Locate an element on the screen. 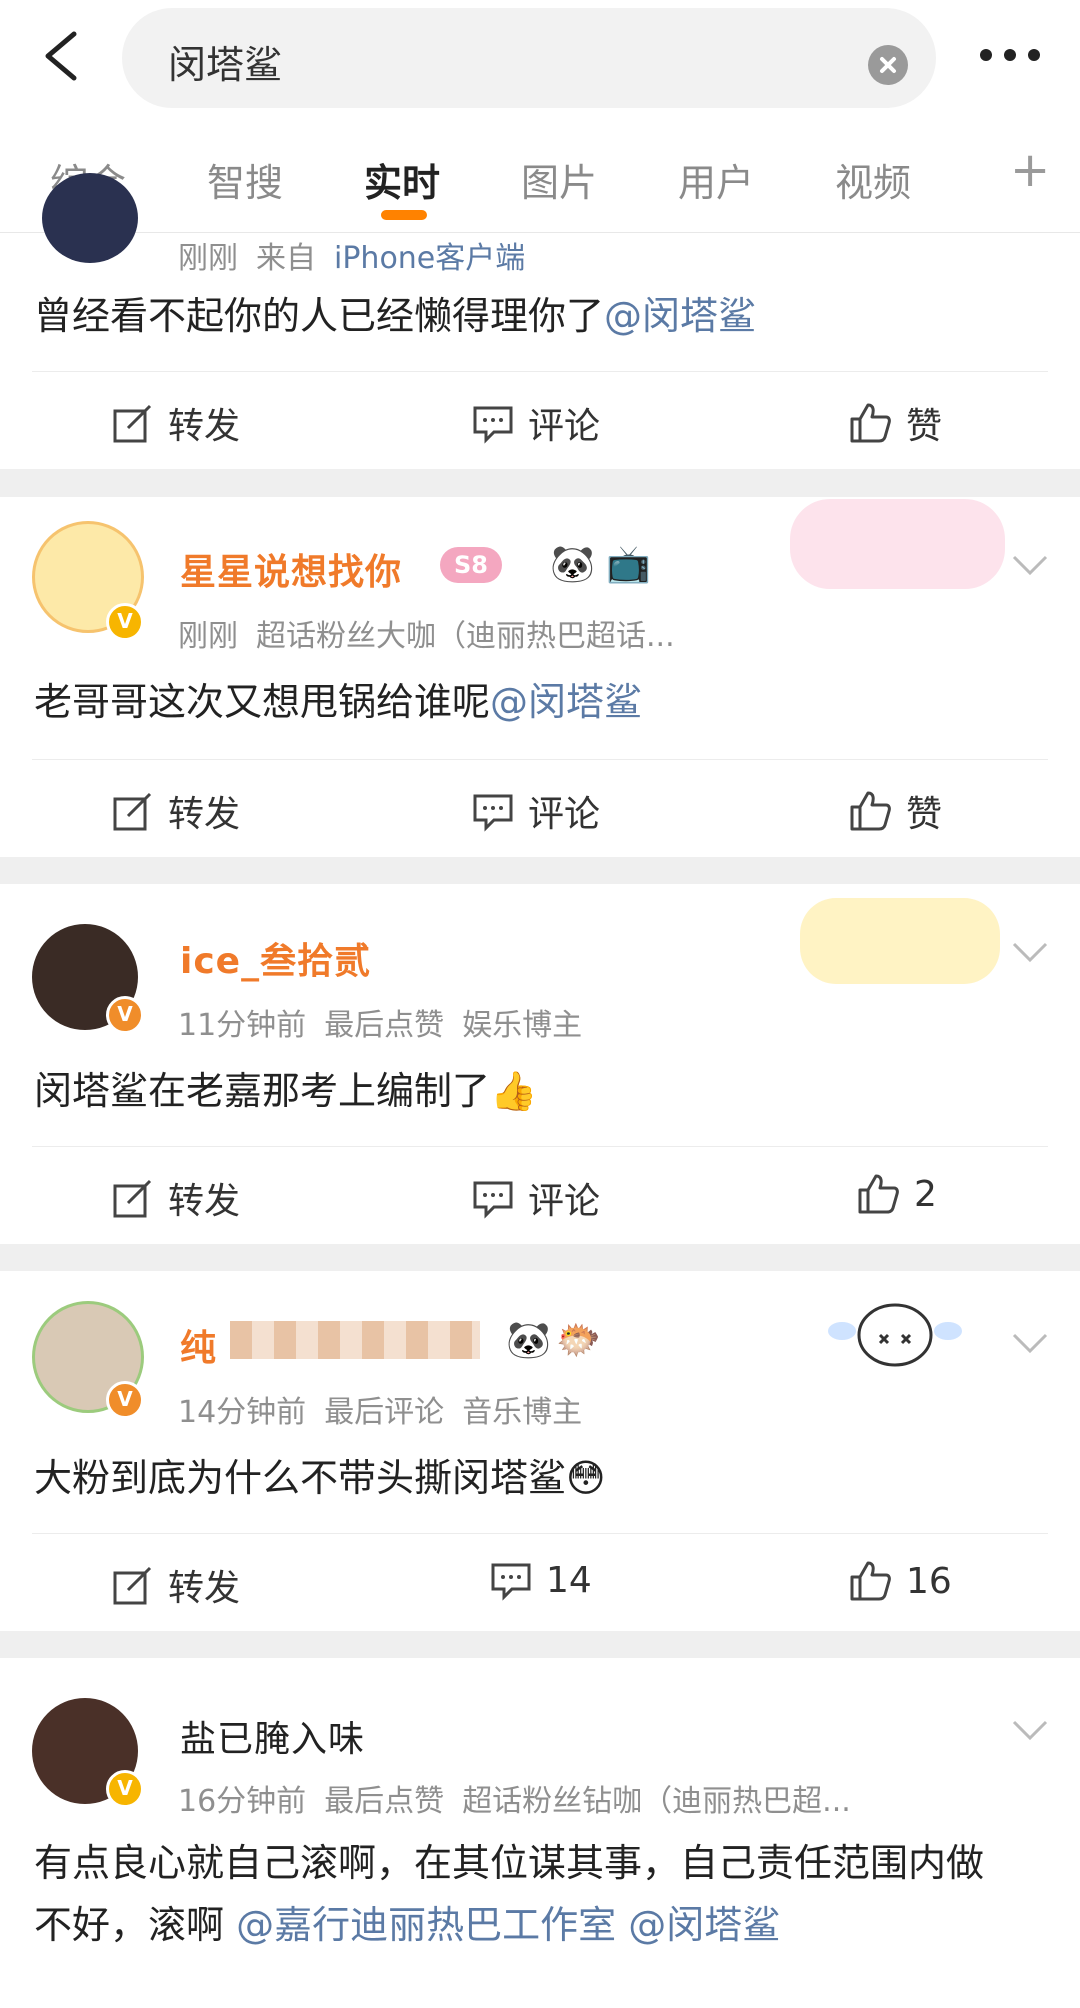 The width and height of the screenshot is (1080, 2008). like-button: 2 is located at coordinates (896, 1194).